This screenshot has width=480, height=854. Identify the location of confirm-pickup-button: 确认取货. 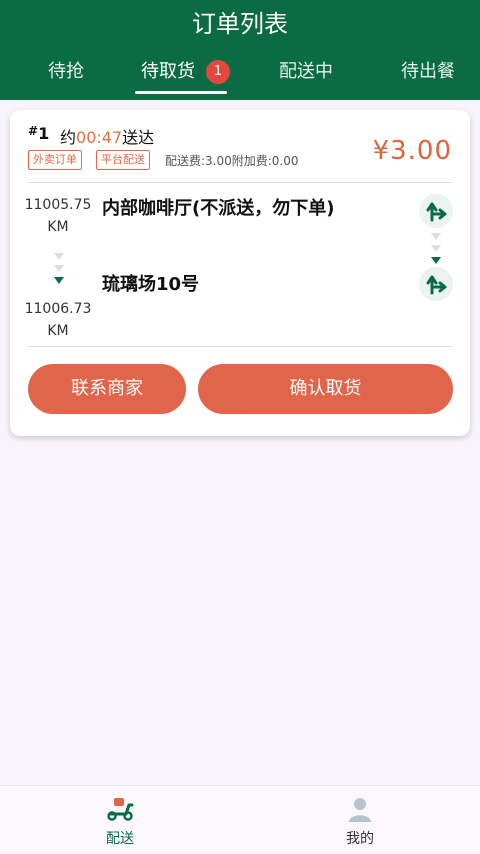
(325, 389).